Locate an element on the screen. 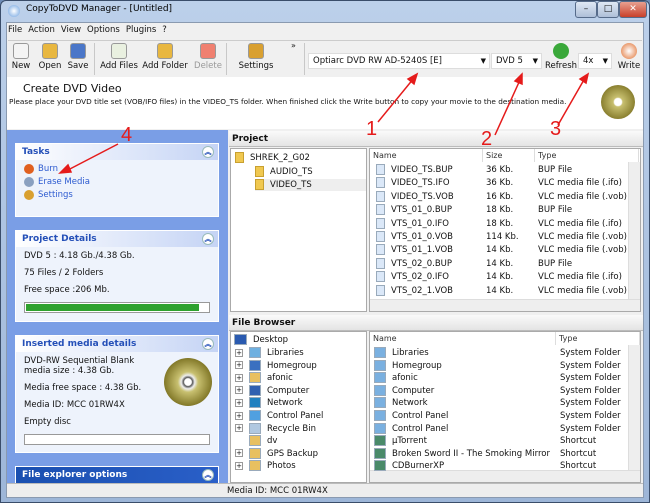 The width and height of the screenshot is (650, 503). annotation-label-1: 1 is located at coordinates (372, 129).